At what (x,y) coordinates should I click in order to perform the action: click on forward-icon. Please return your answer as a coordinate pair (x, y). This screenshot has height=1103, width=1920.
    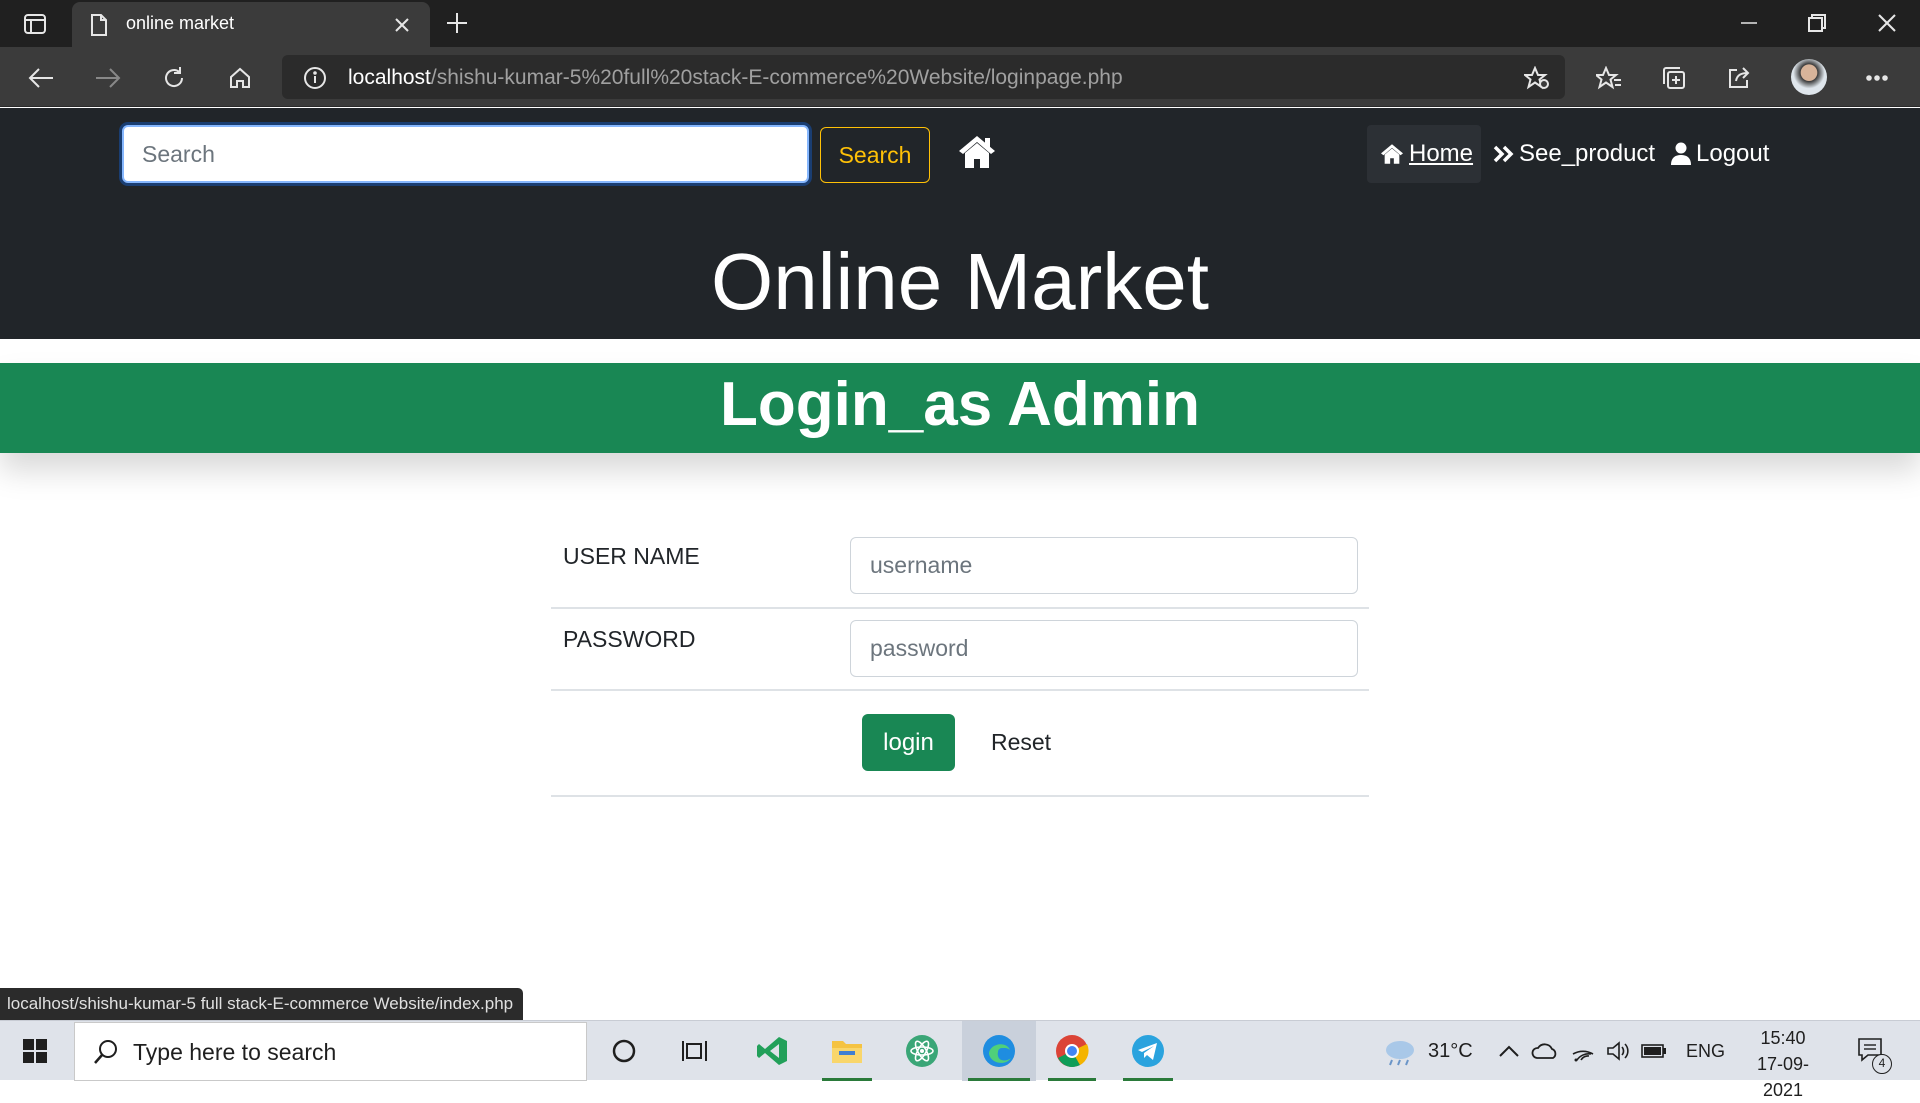
    Looking at the image, I should click on (108, 78).